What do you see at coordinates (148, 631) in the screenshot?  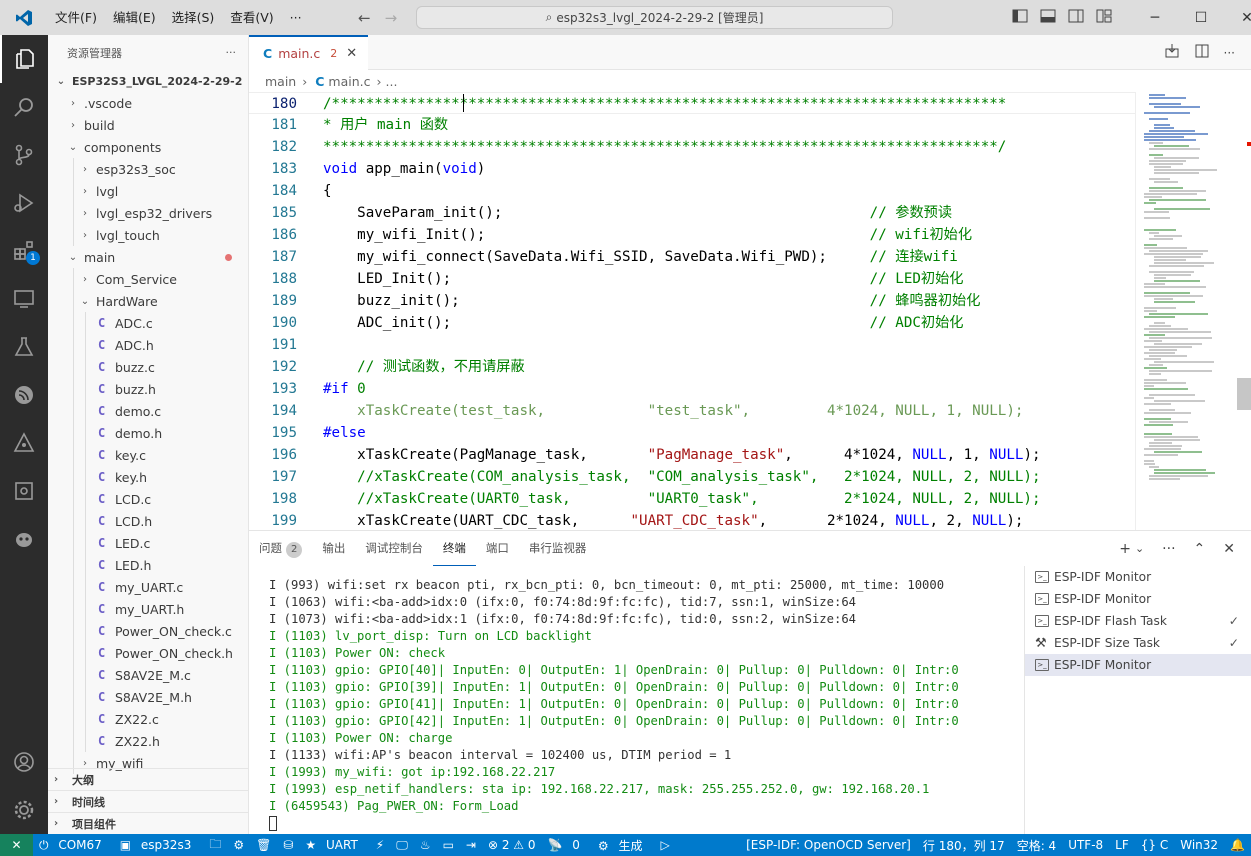 I see `tree-file: C Power_ON_check.c` at bounding box center [148, 631].